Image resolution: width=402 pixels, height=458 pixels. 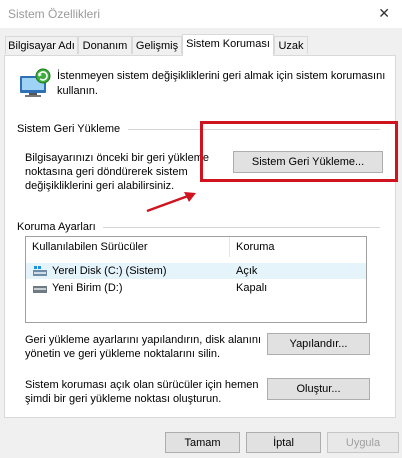 What do you see at coordinates (202, 442) in the screenshot?
I see `ok-button: Tamam` at bounding box center [202, 442].